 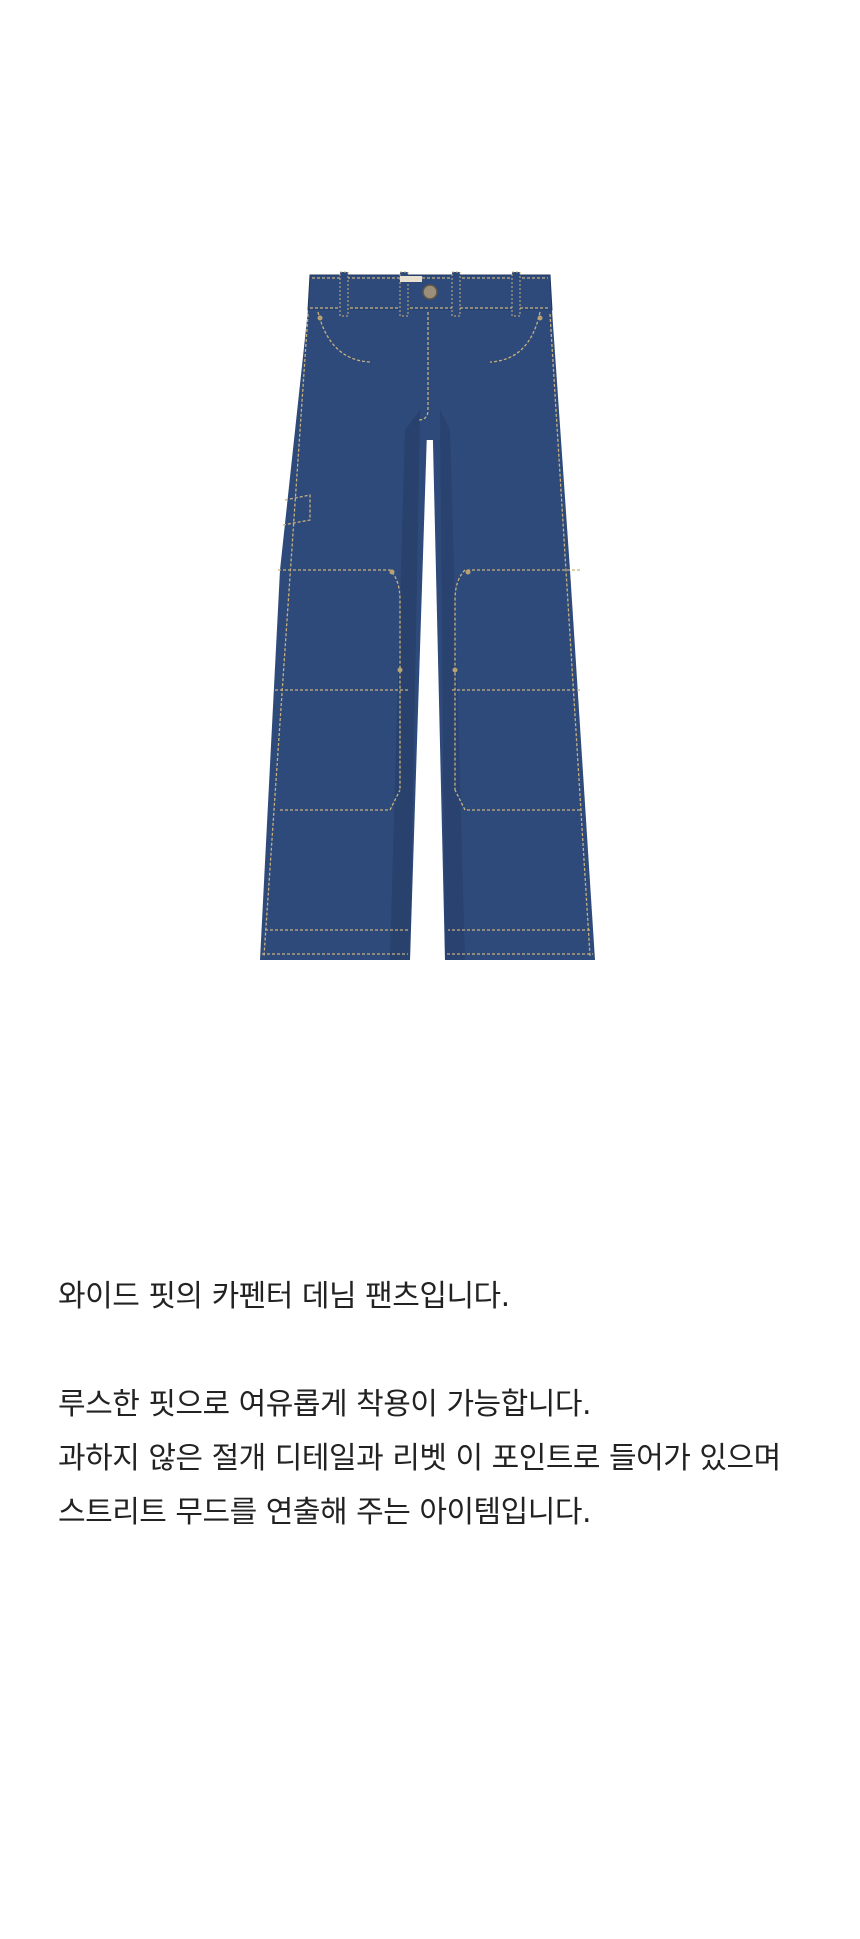 I want to click on description-line-3: 스트리트 무드를 연출해 주는 아이템입니다., so click(x=324, y=1512).